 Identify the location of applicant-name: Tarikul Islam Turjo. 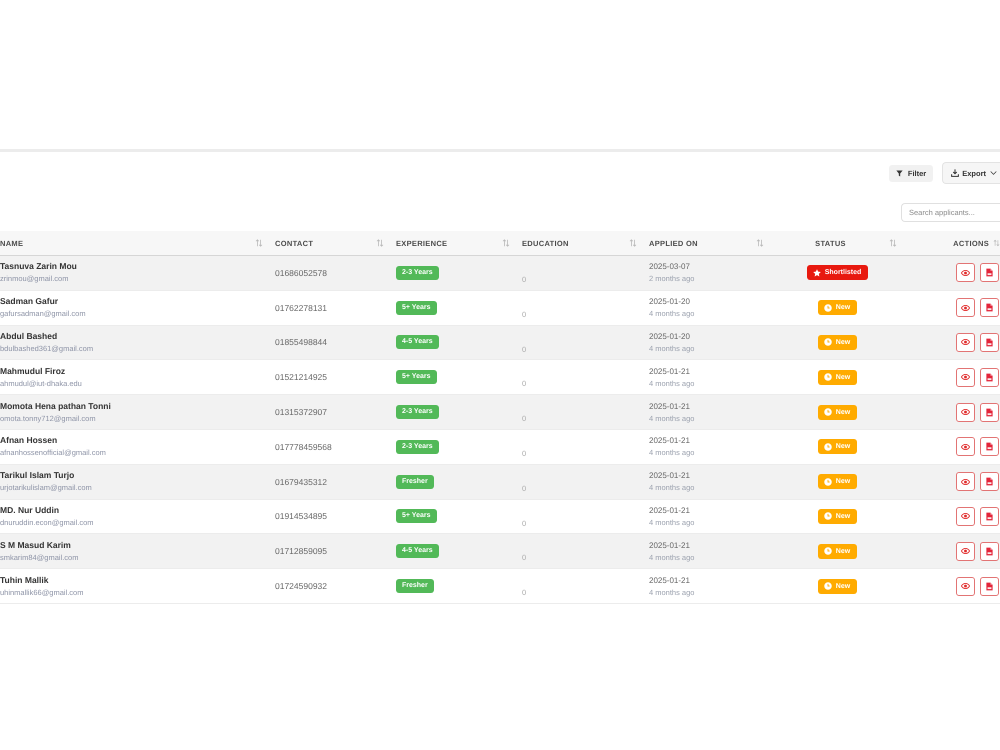
(37, 476).